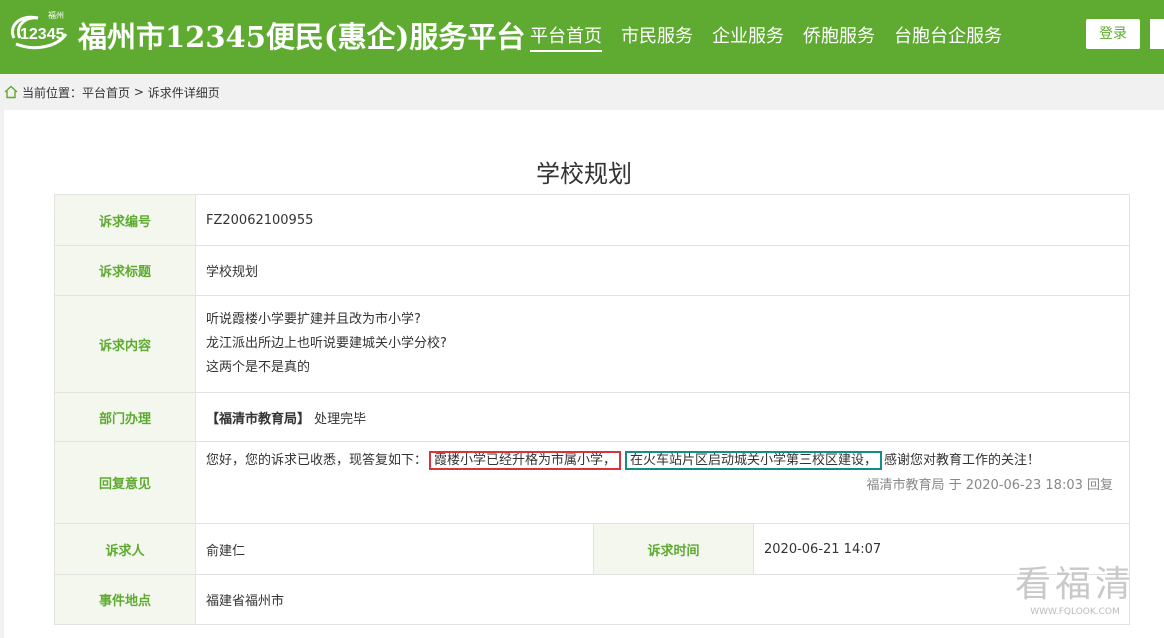  Describe the element at coordinates (948, 37) in the screenshot. I see `nav-taiwan-services: 台胞台企服务` at that location.